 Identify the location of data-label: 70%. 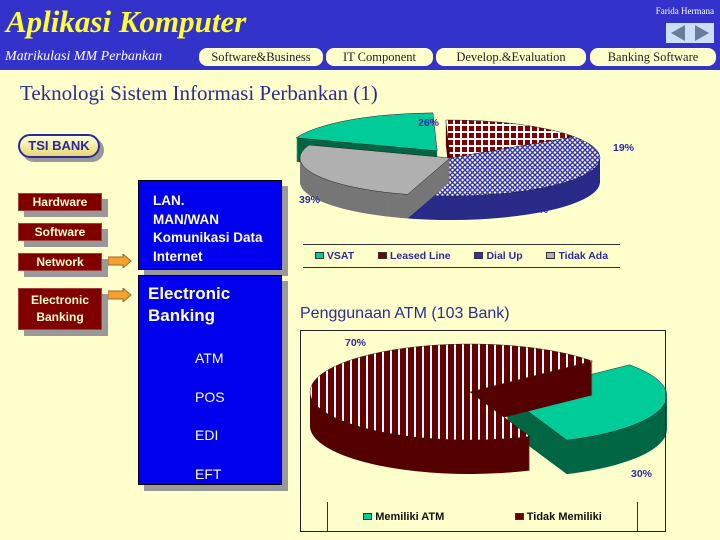
(356, 343).